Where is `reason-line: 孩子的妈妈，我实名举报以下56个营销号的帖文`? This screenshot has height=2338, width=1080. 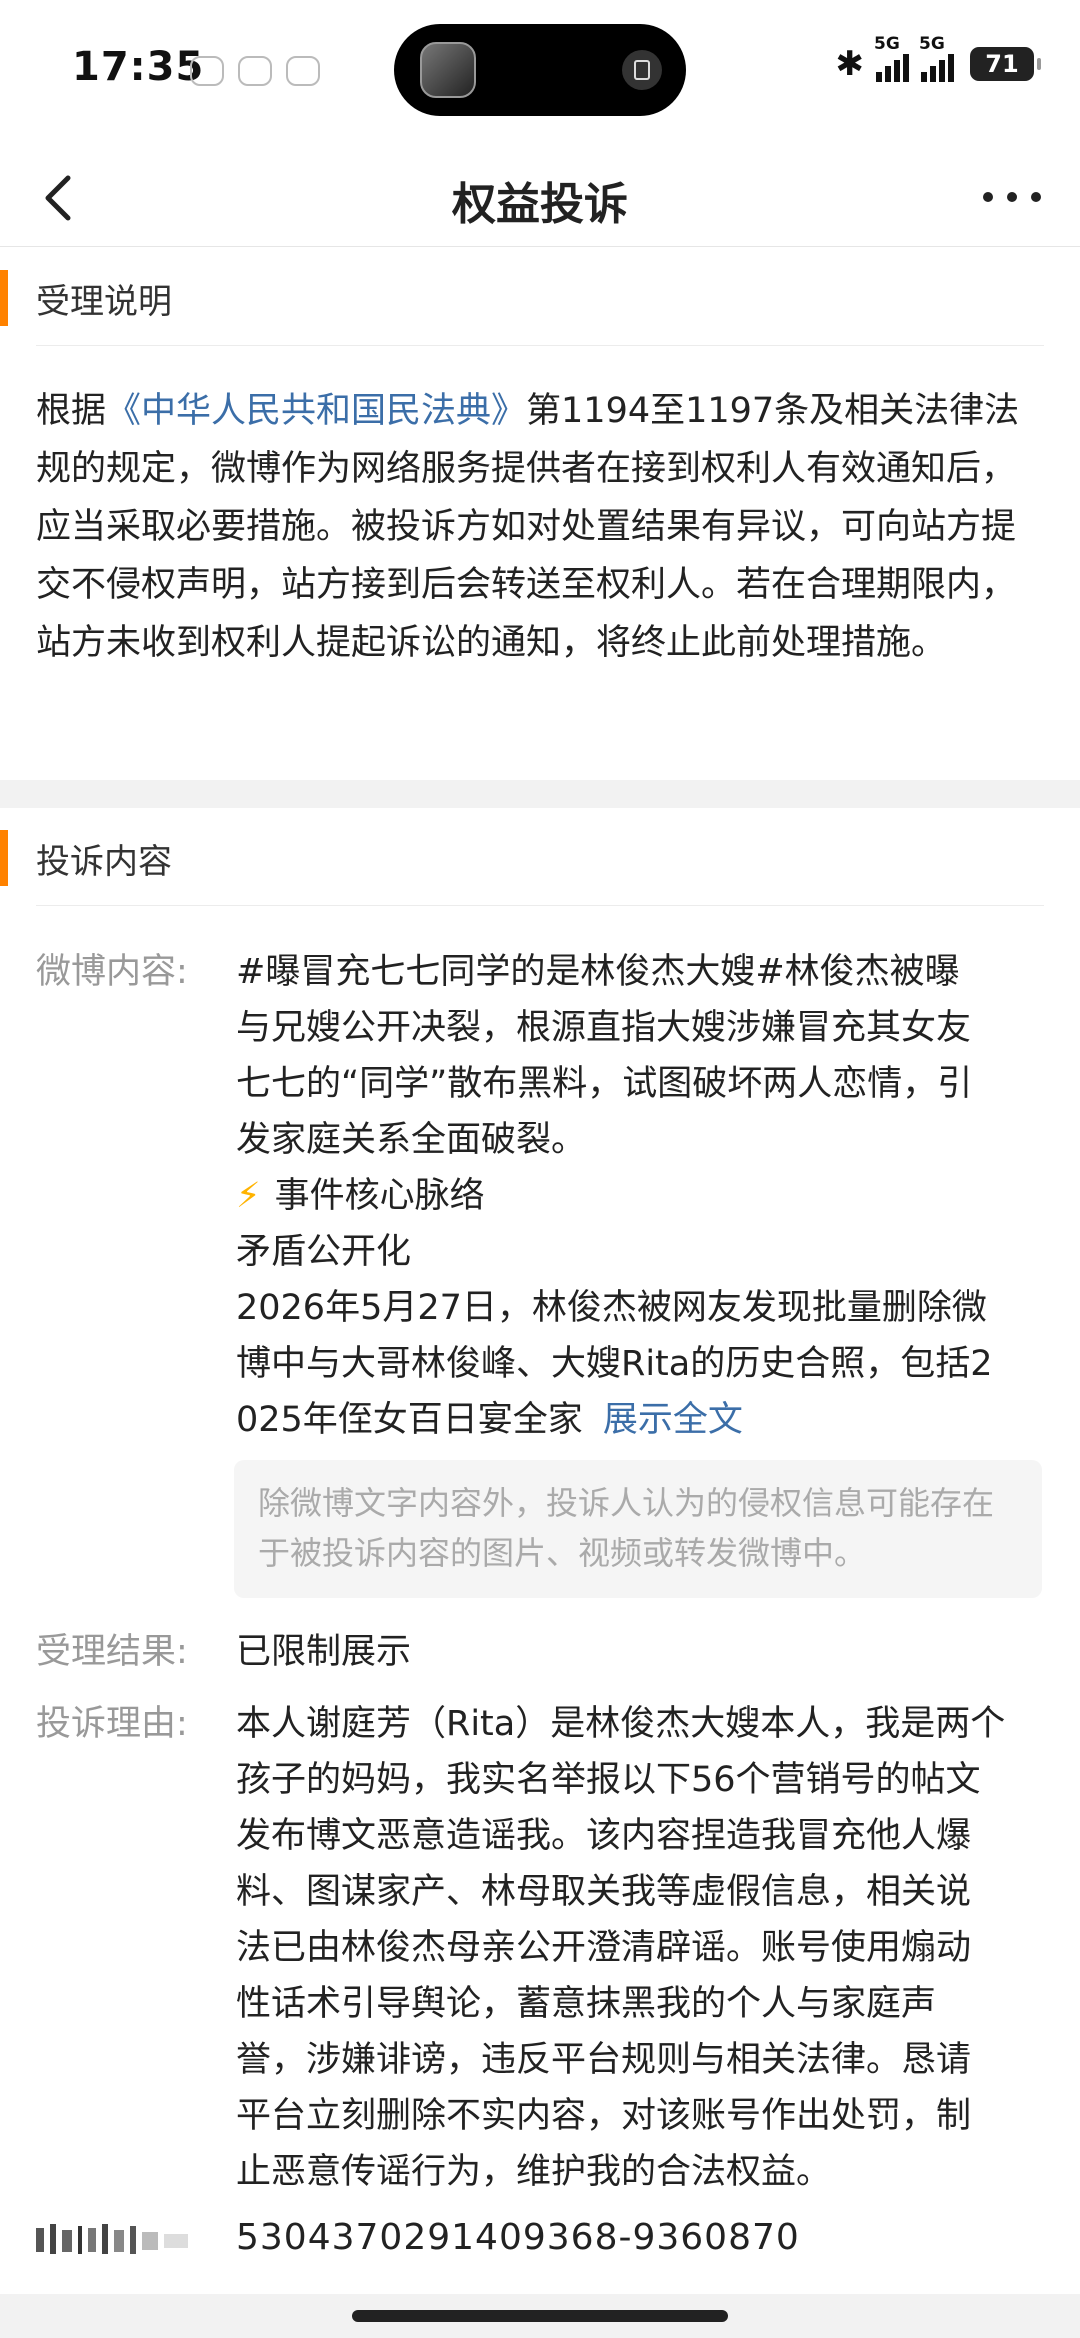 reason-line: 孩子的妈妈，我实名举报以下56个营销号的帖文 is located at coordinates (608, 1780).